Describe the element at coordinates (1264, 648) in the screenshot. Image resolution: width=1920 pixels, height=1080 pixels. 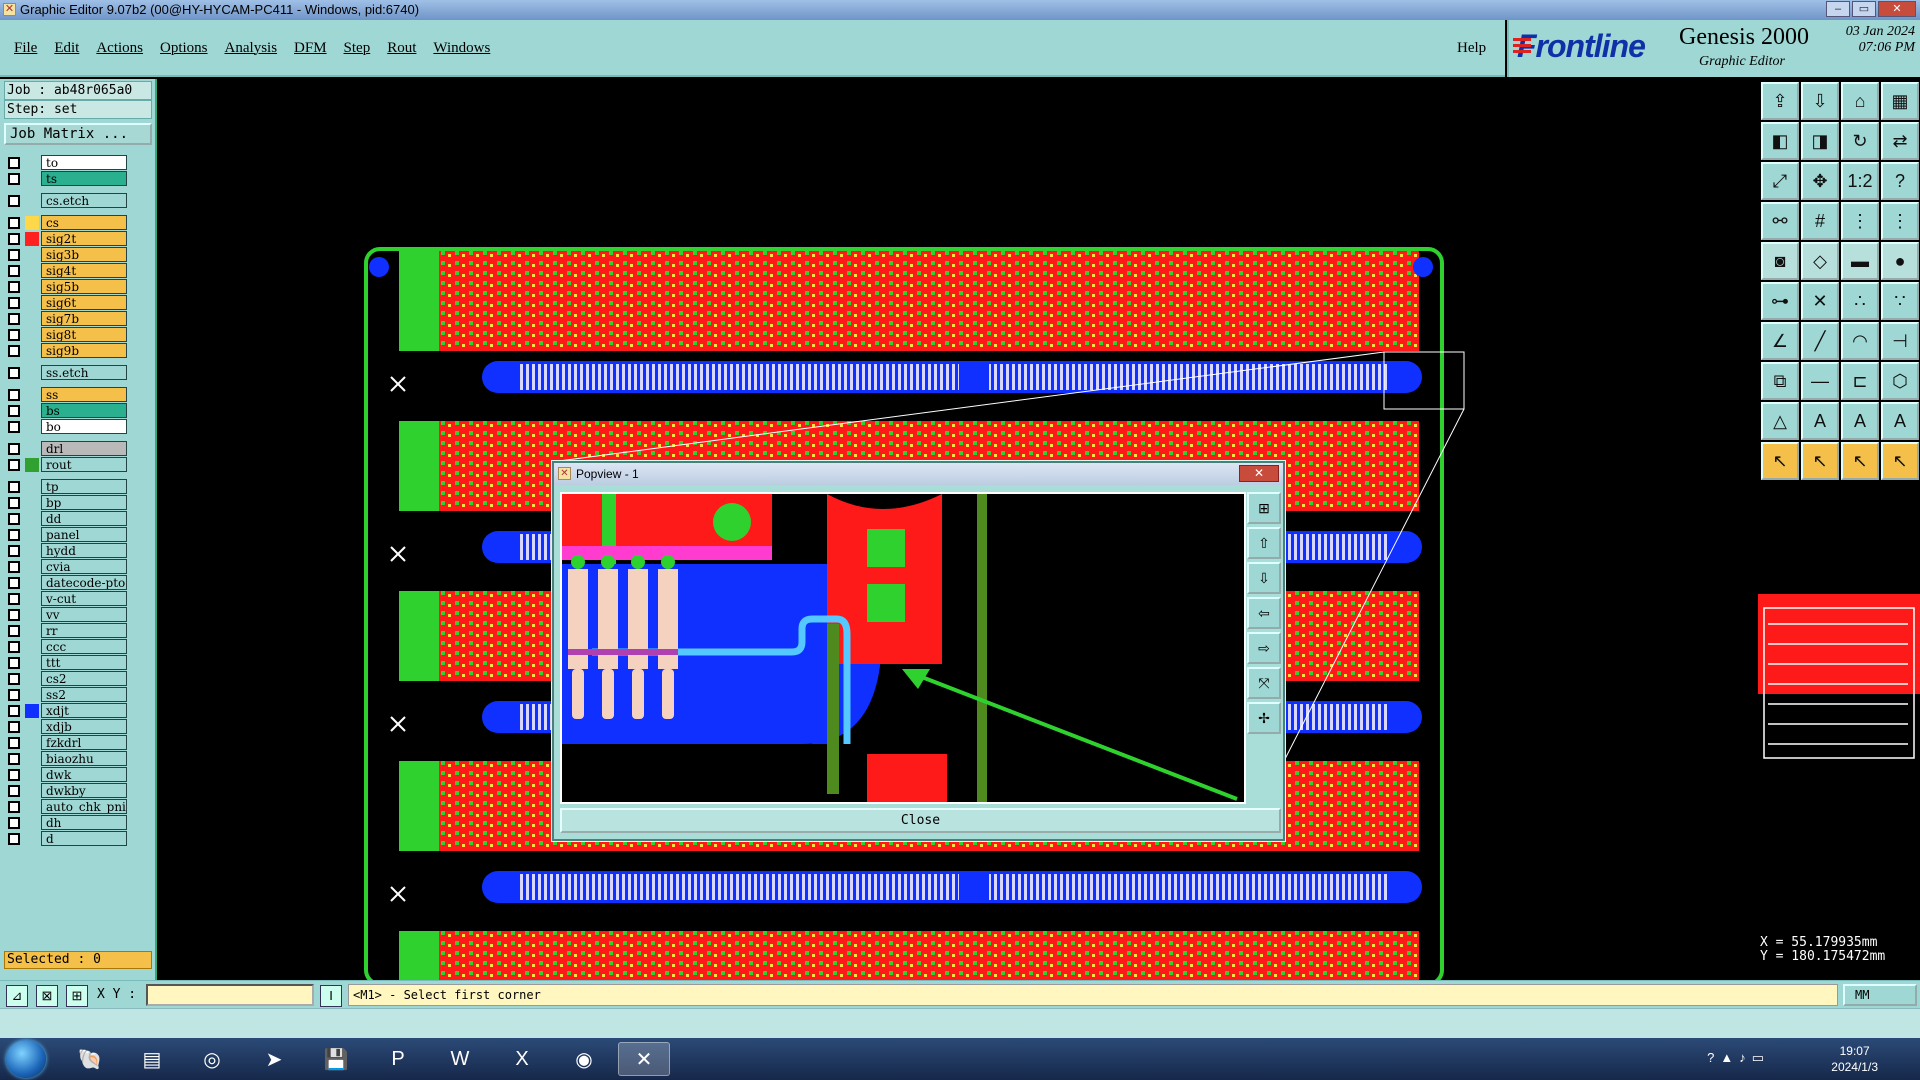
I see `popview-right-icon: ⇨` at that location.